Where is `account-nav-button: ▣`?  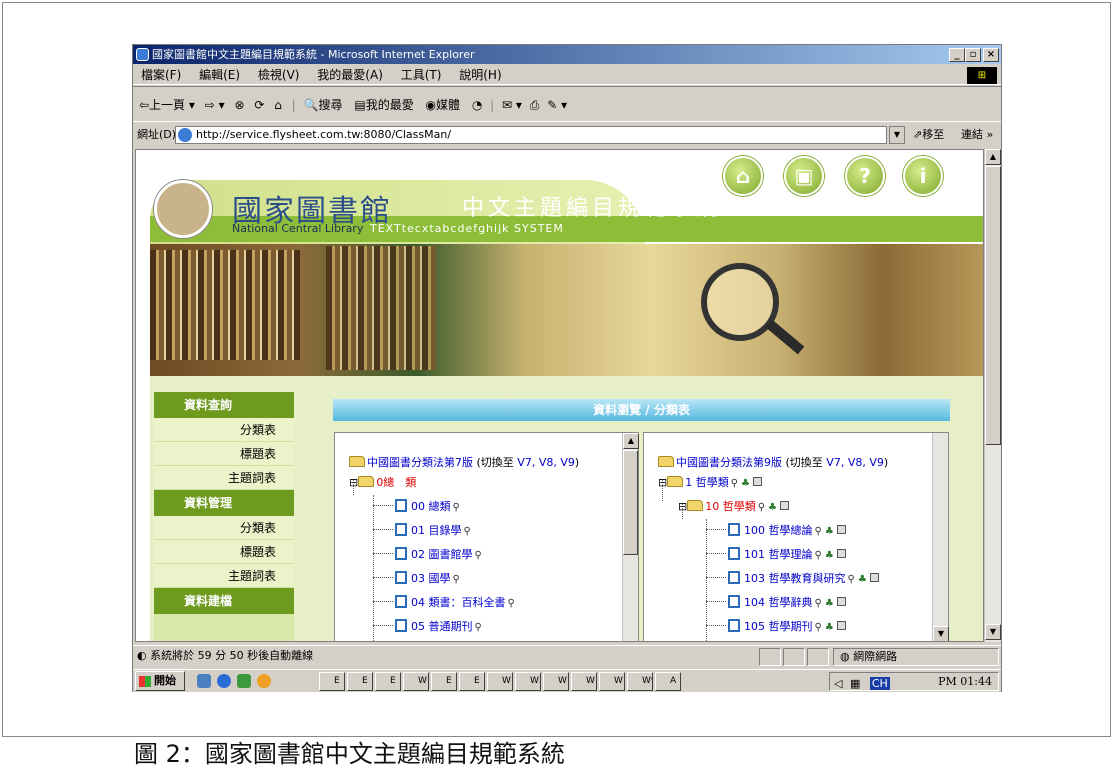 account-nav-button: ▣ is located at coordinates (804, 176).